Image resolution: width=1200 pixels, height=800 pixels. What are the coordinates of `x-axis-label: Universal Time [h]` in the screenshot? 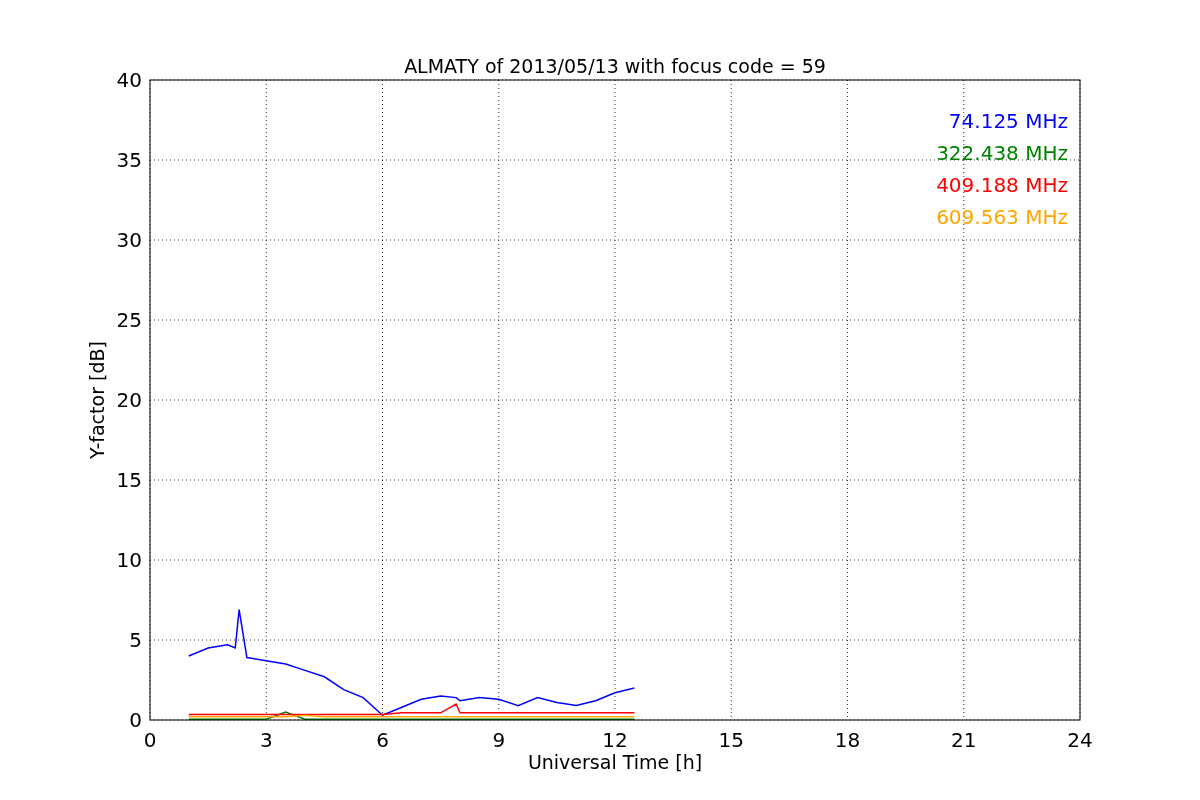 It's located at (615, 762).